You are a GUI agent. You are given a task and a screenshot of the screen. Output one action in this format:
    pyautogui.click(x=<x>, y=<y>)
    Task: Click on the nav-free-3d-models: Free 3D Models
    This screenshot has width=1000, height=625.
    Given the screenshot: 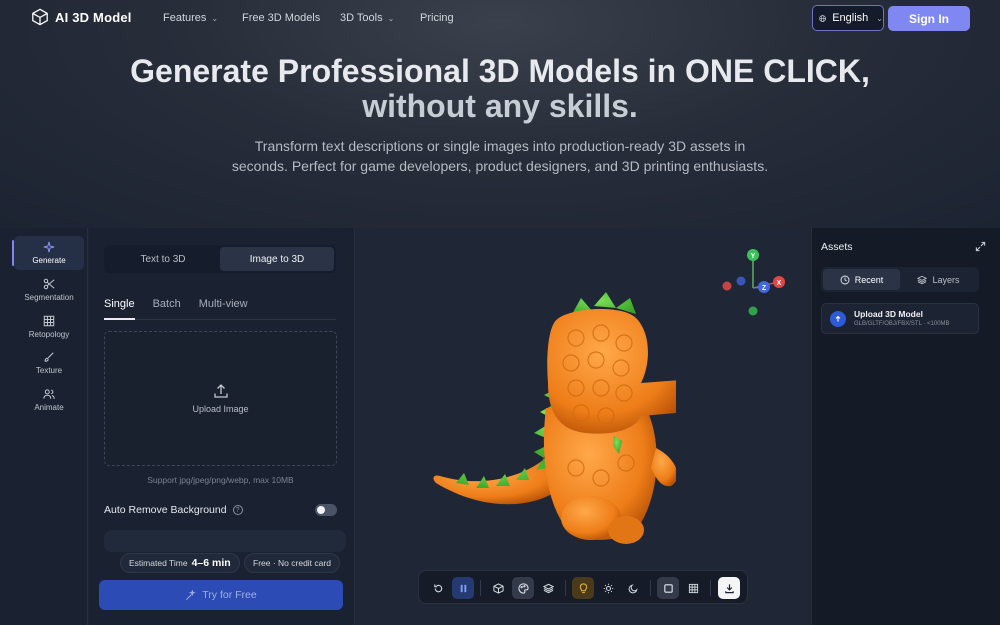 What is the action you would take?
    pyautogui.click(x=281, y=18)
    